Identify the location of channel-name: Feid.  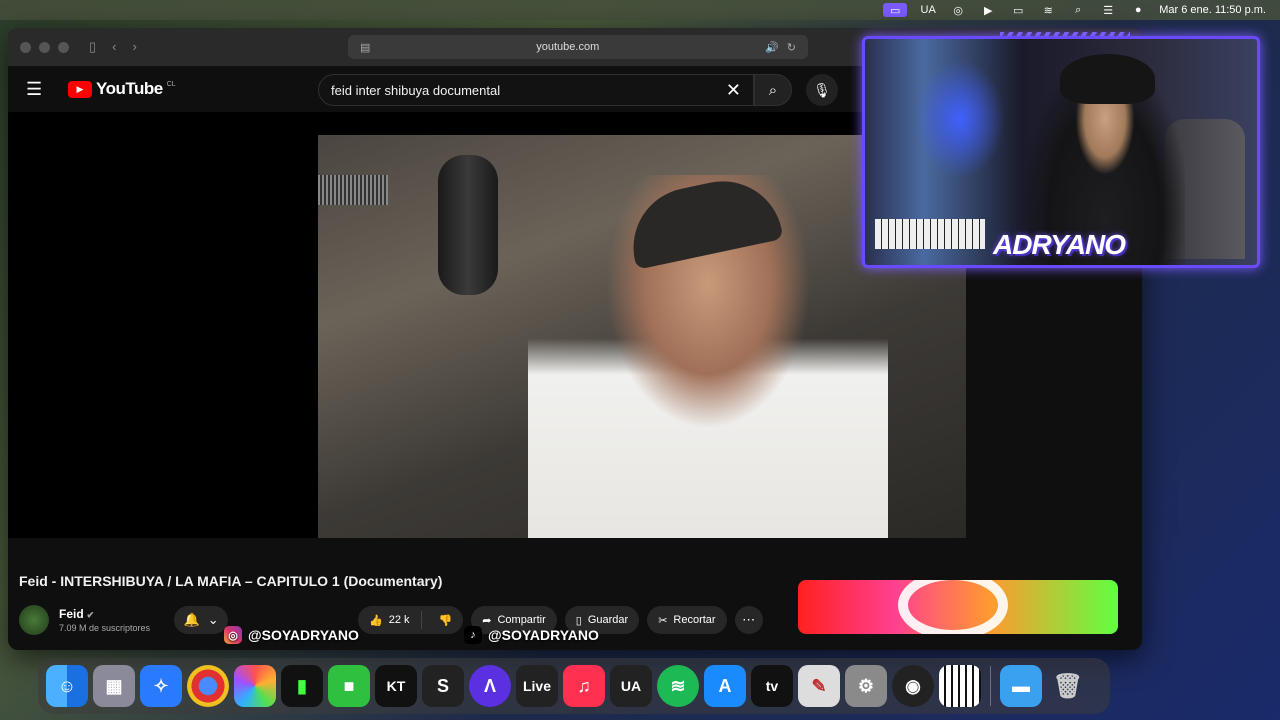
(71, 614).